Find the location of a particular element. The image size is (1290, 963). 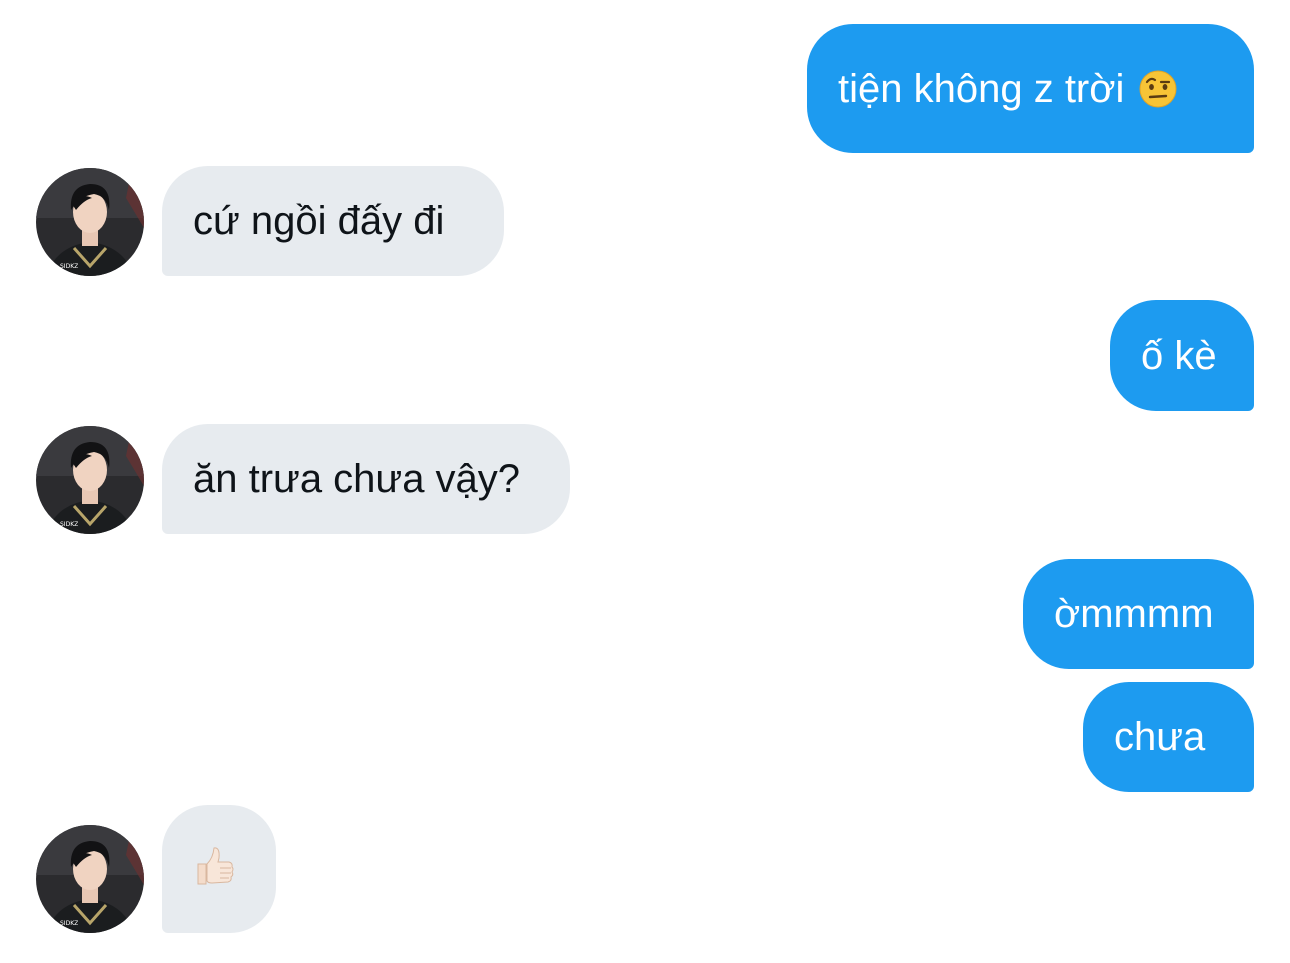

message-sent: tiện không z trời is located at coordinates (1030, 88).